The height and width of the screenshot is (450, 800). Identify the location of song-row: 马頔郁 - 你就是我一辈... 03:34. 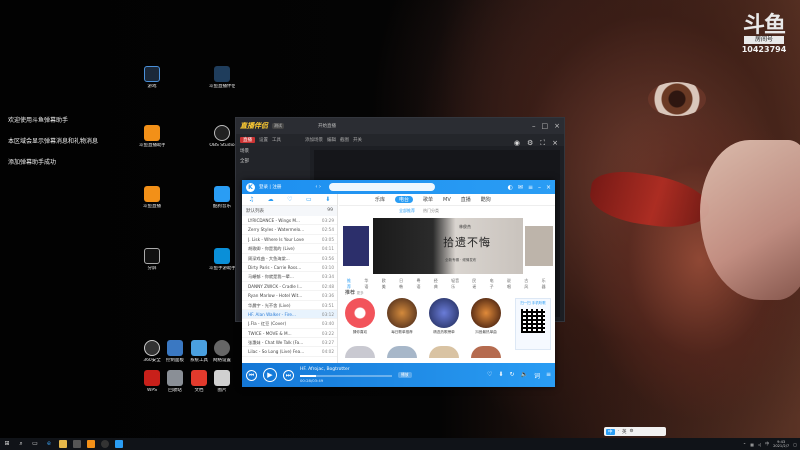
(289, 277).